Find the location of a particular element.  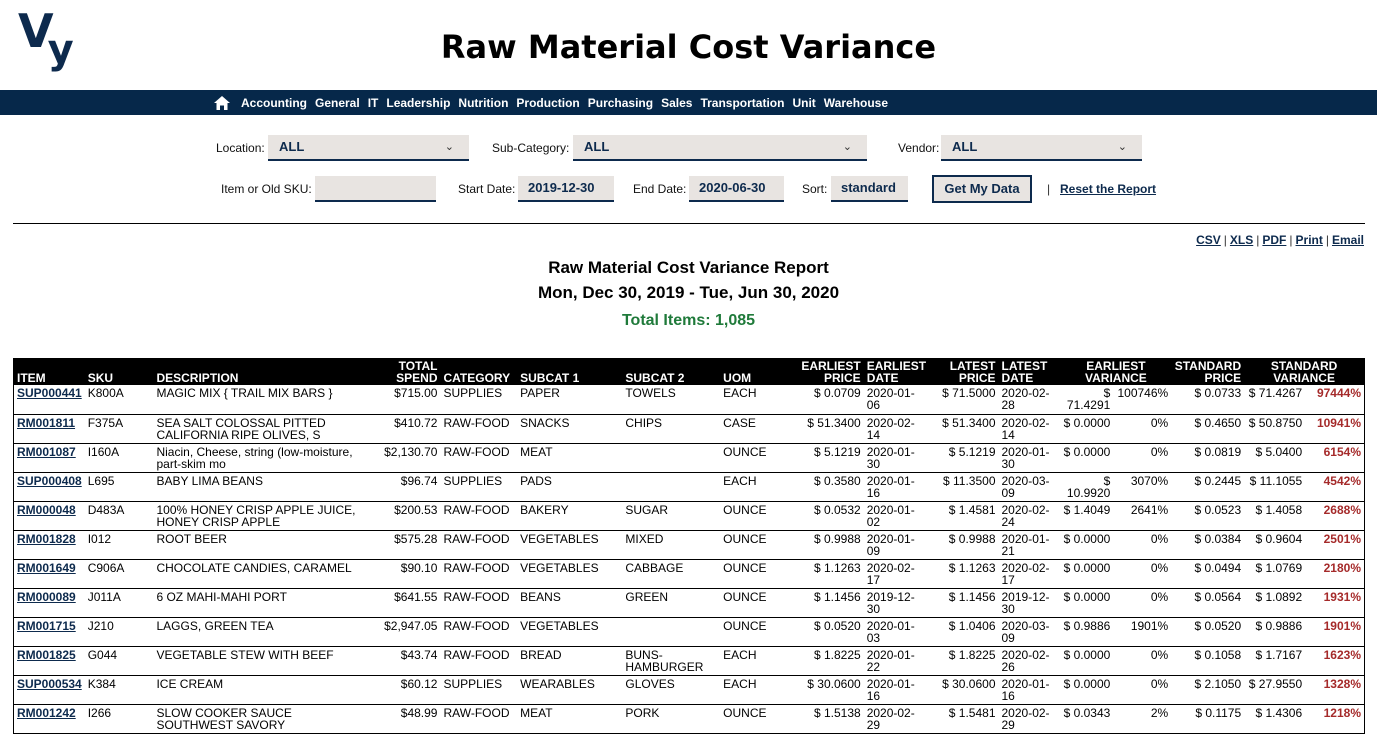

item-link: RM001242 is located at coordinates (46, 713).